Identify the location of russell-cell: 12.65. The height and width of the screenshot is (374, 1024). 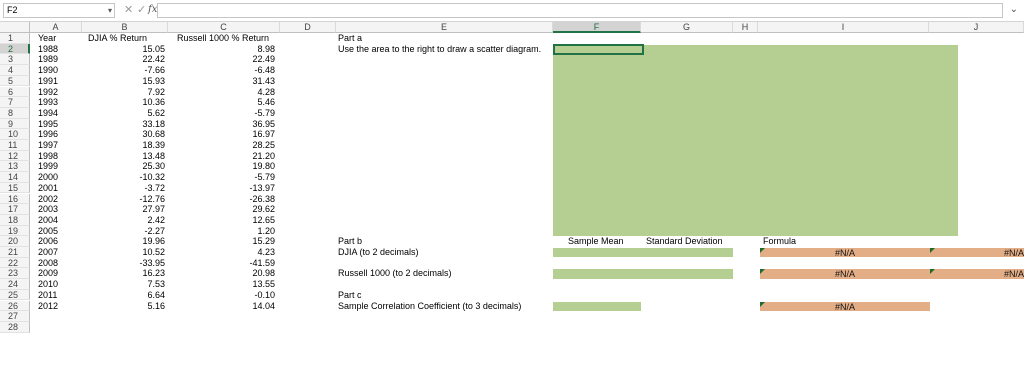
(221, 220).